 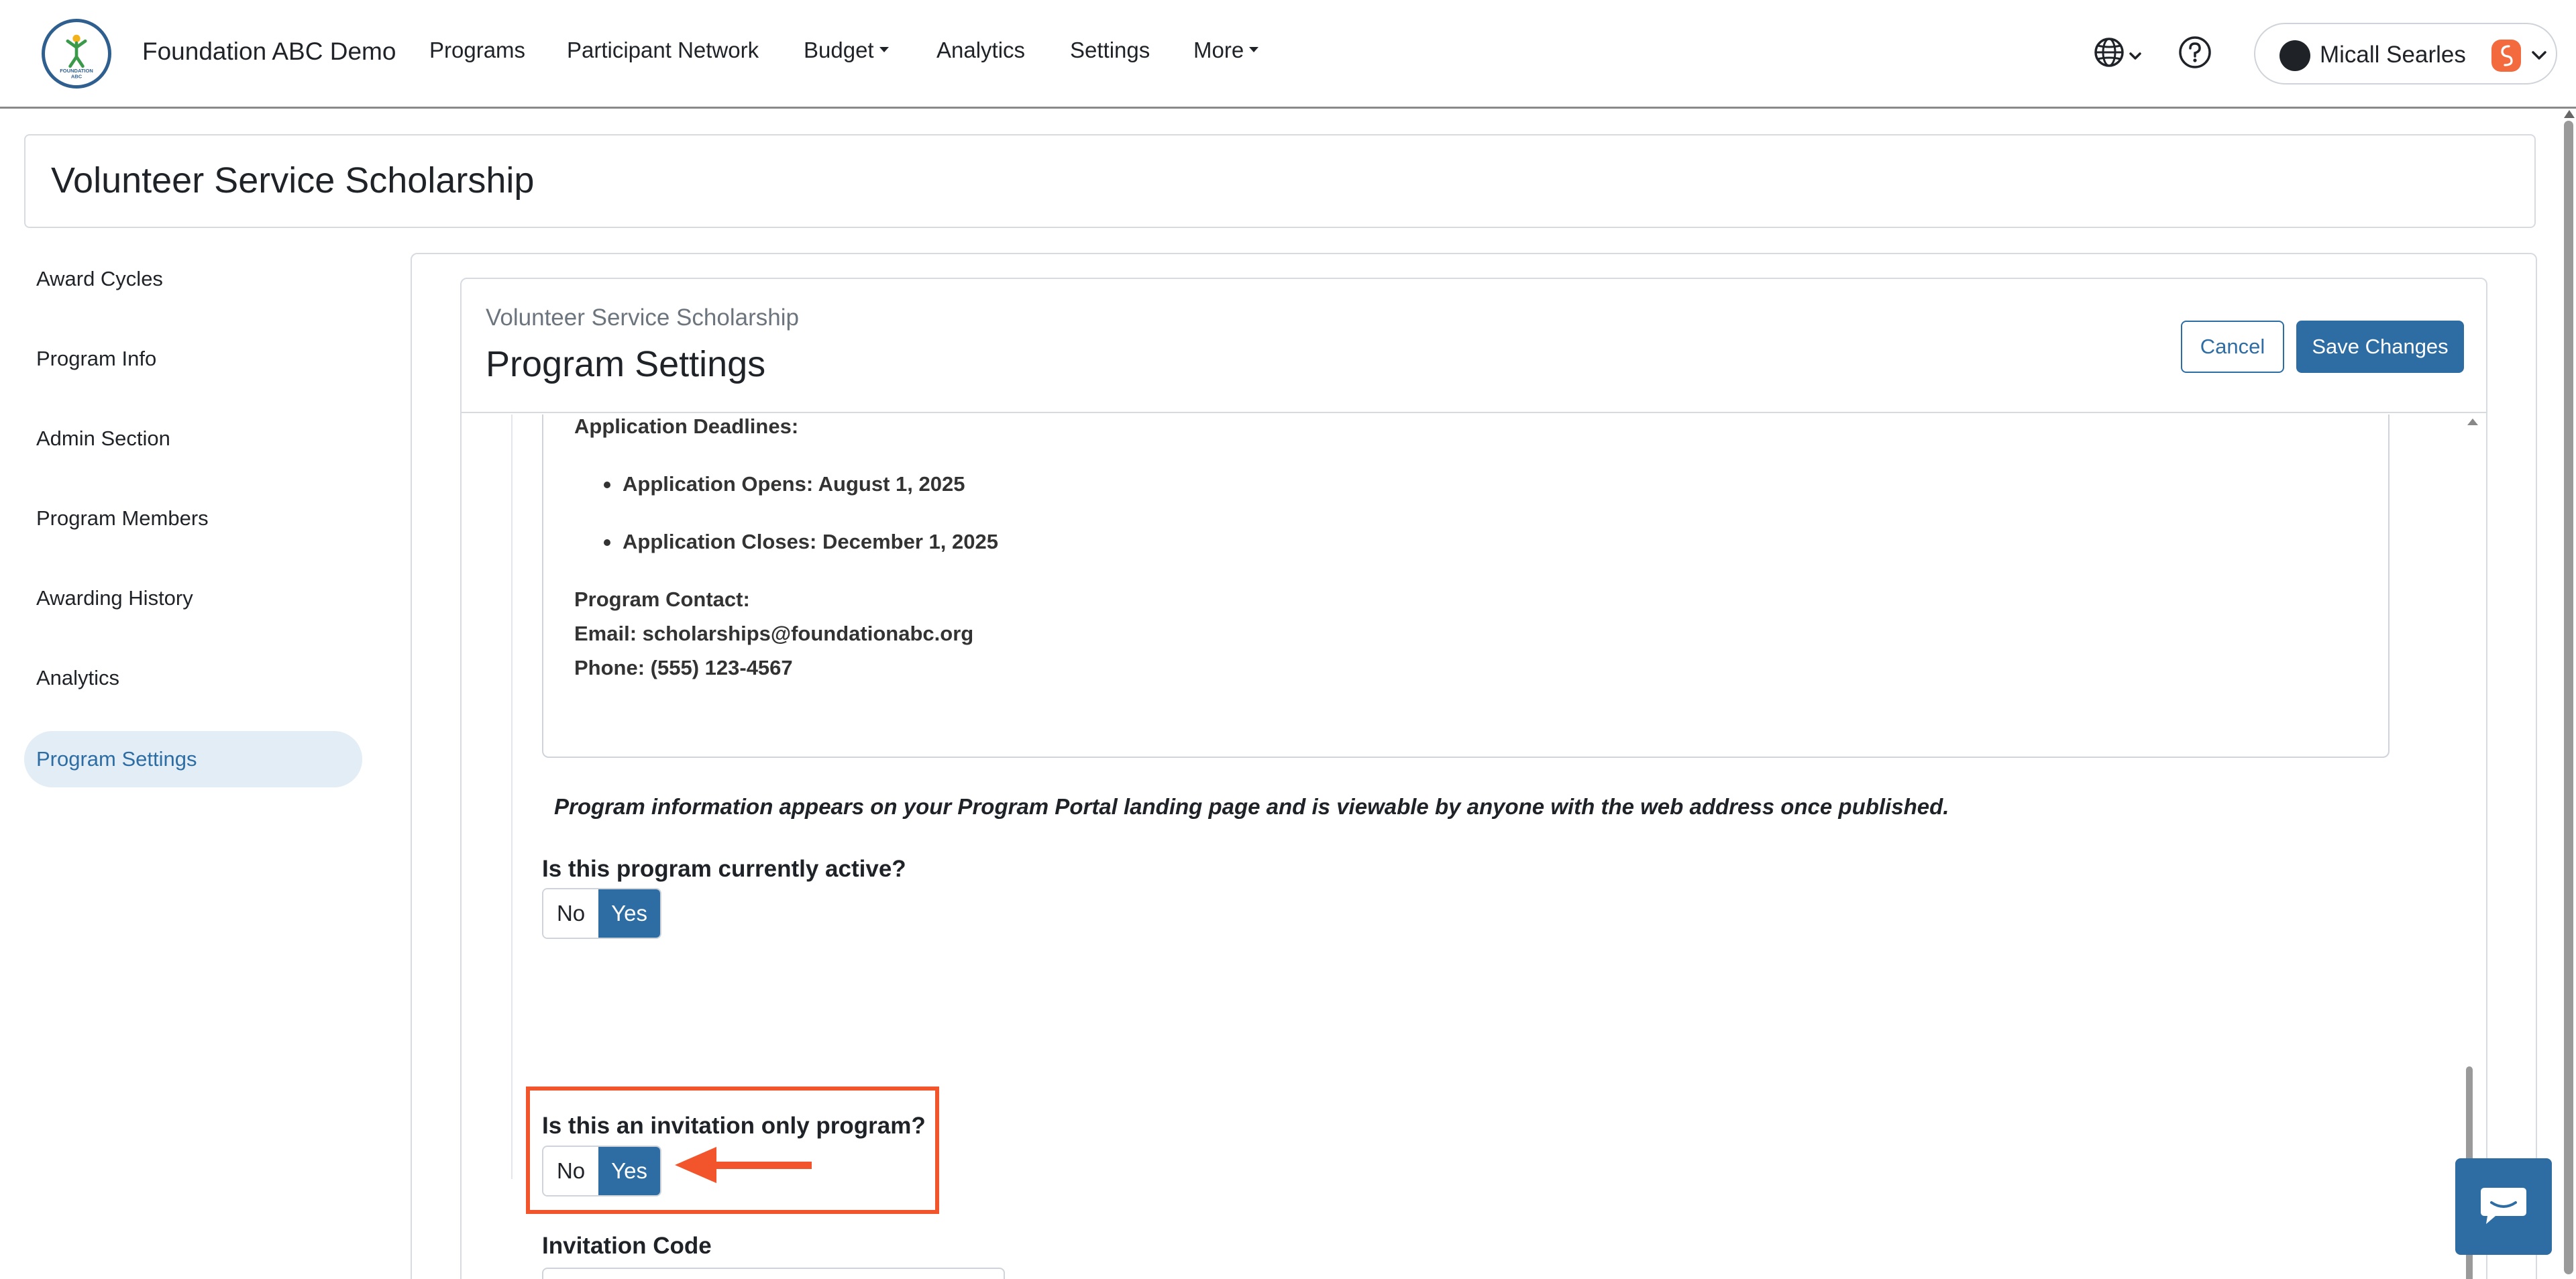 I want to click on nav-participant-network: Participant Network, so click(x=663, y=51).